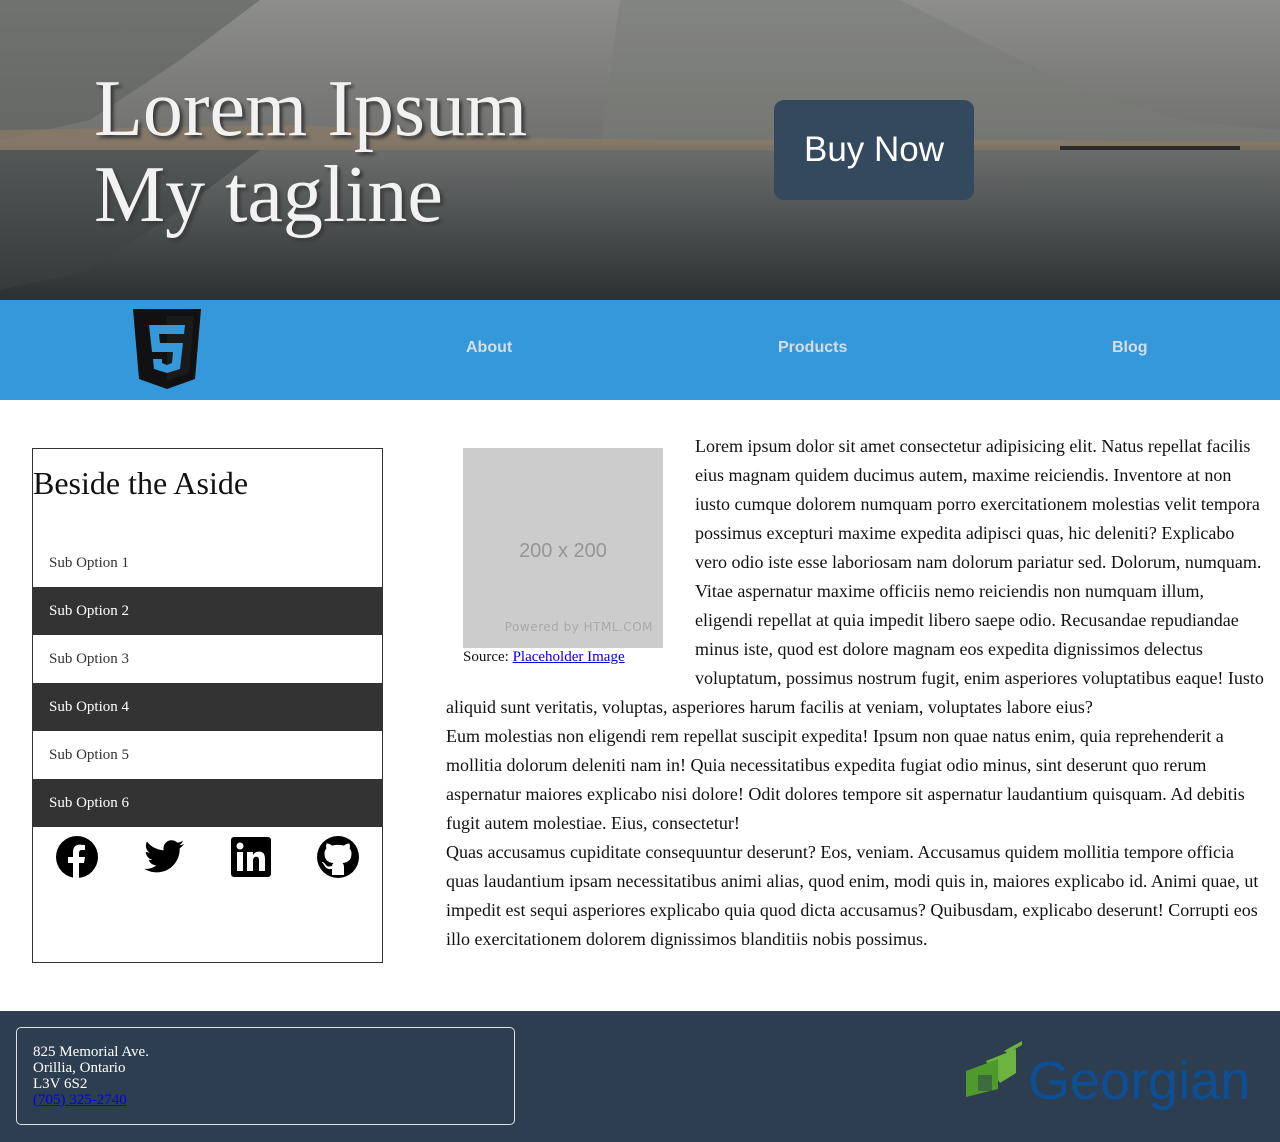 This screenshot has height=1142, width=1280. What do you see at coordinates (578, 627) in the screenshot?
I see `placeholder-powered-by: Powered by HTML.COM` at bounding box center [578, 627].